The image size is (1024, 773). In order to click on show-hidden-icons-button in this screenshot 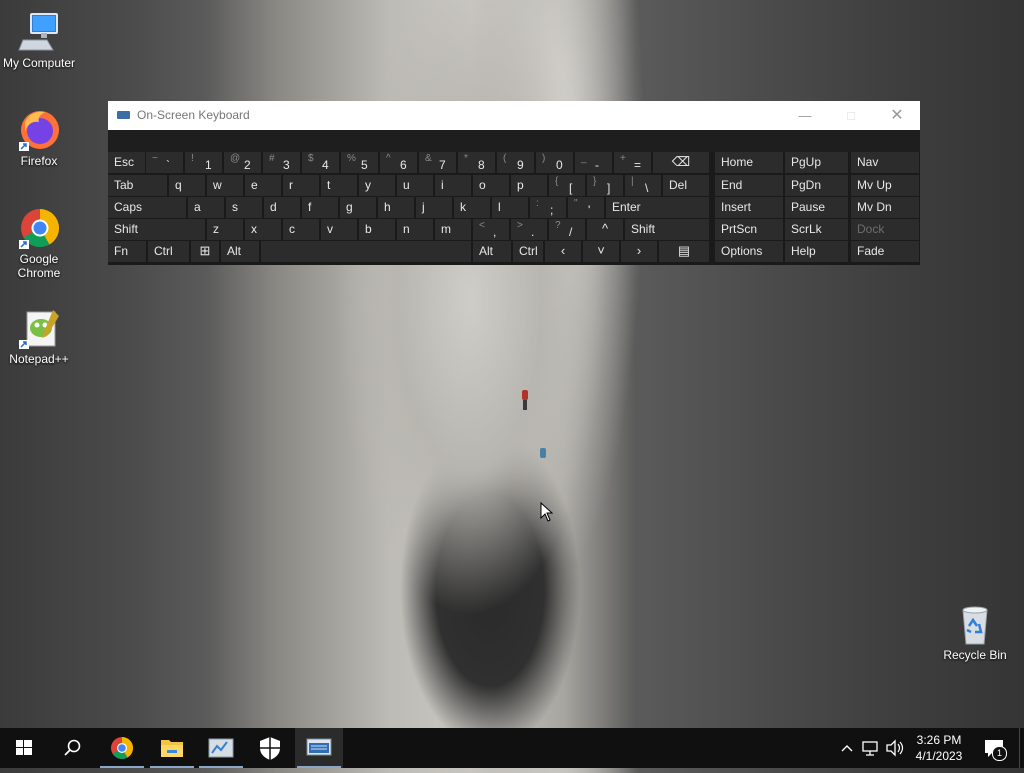, I will do `click(847, 748)`.